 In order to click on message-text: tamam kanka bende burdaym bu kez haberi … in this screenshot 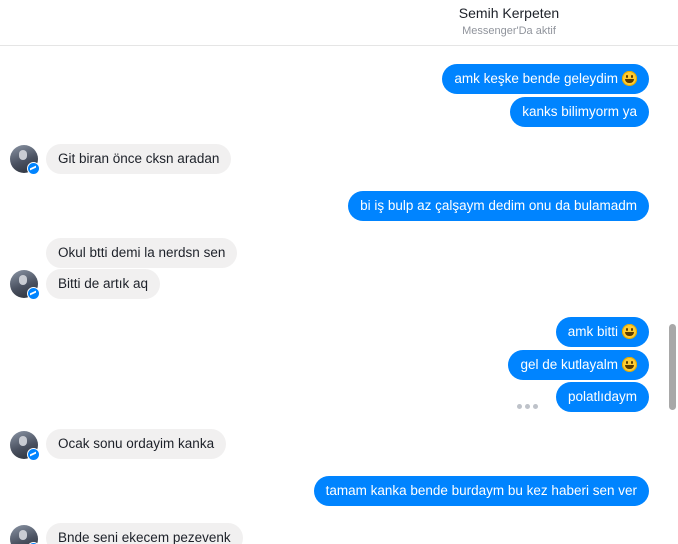, I will do `click(481, 490)`.